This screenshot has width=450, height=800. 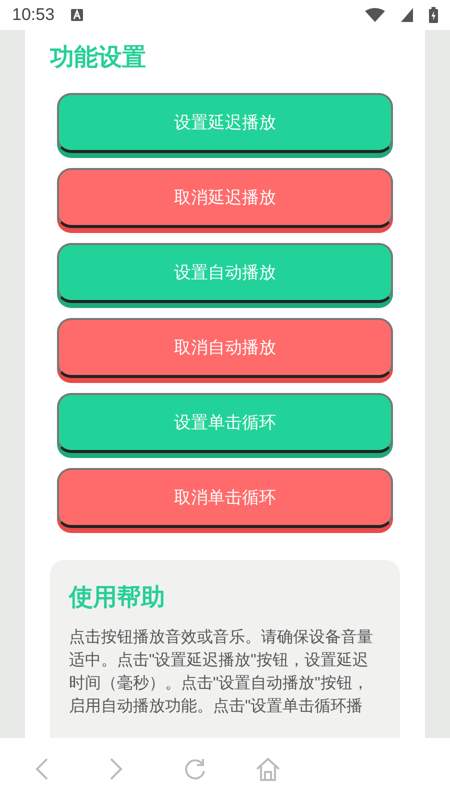 I want to click on notification-icon, so click(x=76, y=15).